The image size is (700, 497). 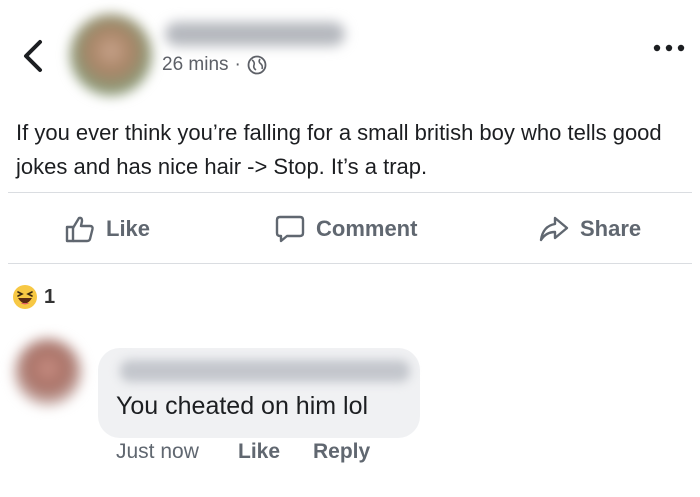 I want to click on divider-top, so click(x=350, y=192).